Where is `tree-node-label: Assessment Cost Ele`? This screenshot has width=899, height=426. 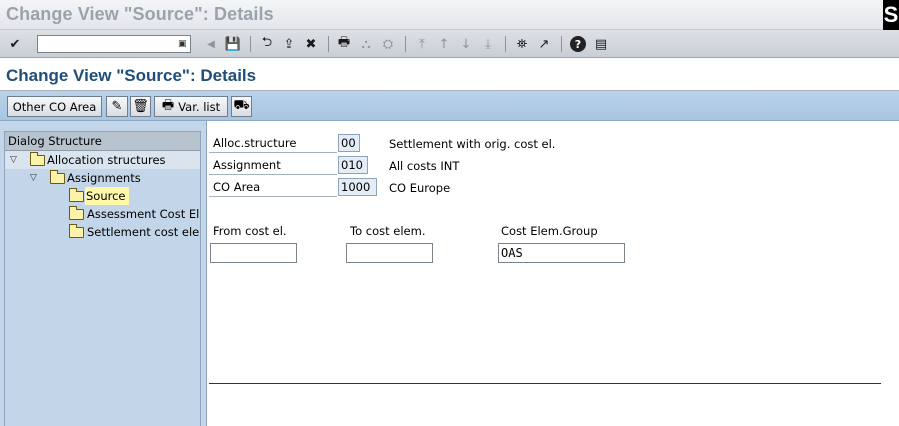 tree-node-label: Assessment Cost Ele is located at coordinates (143, 214).